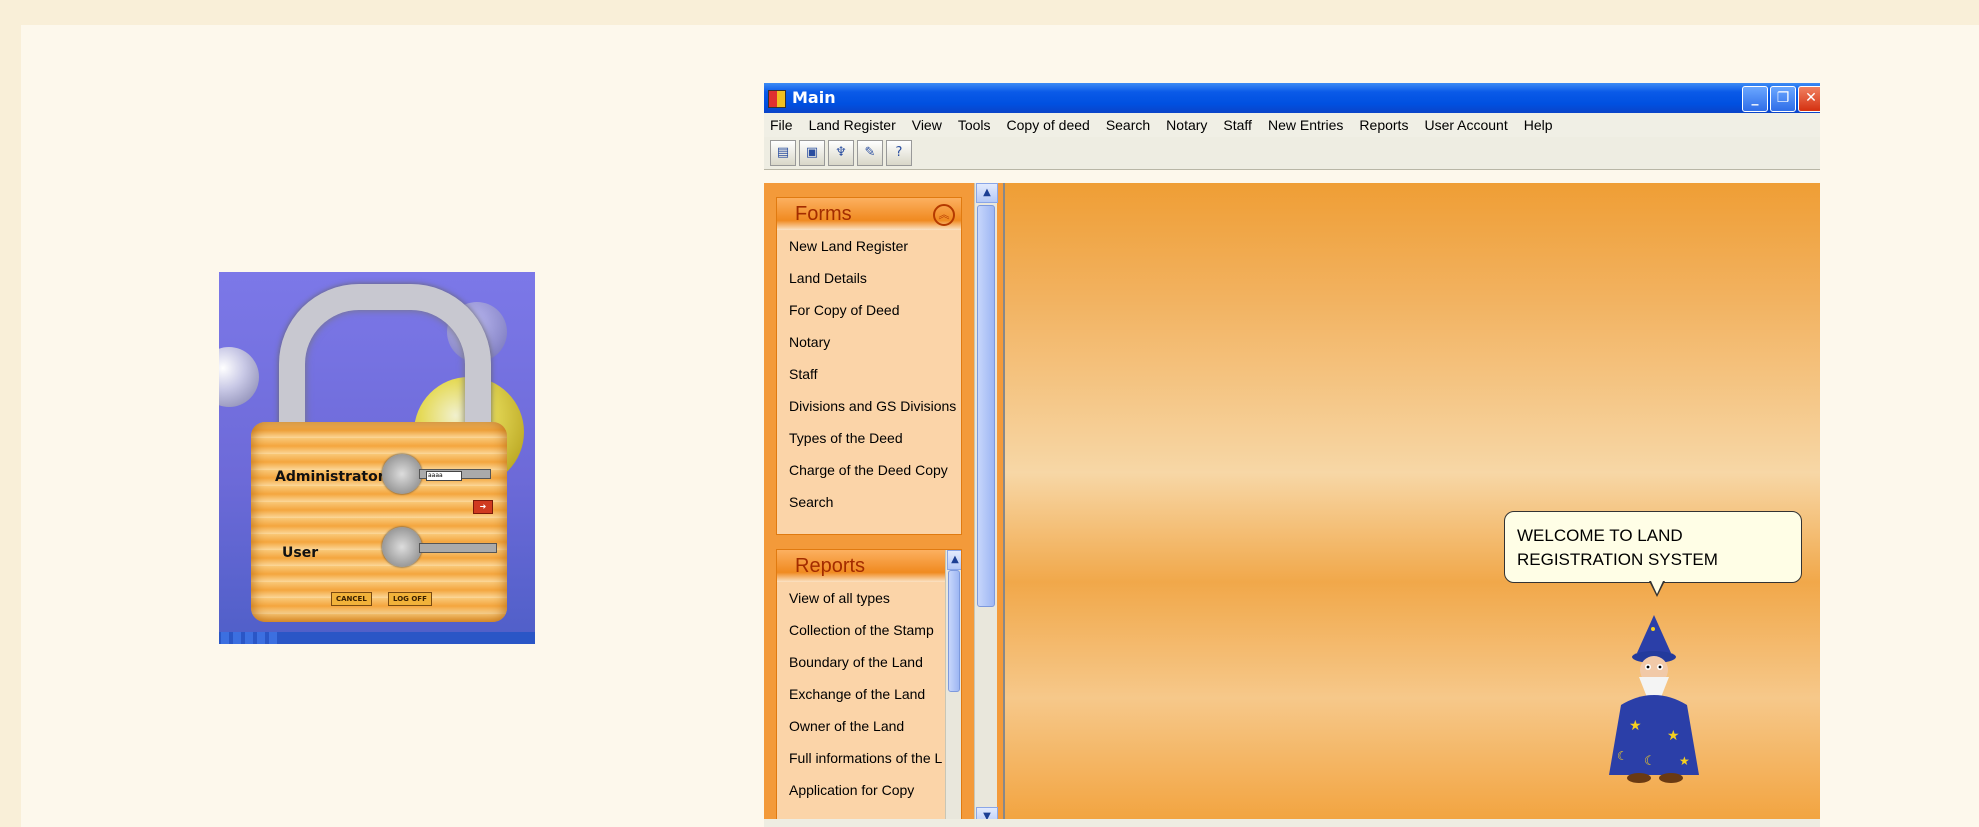  Describe the element at coordinates (379, 522) in the screenshot. I see `padlock-body` at that location.